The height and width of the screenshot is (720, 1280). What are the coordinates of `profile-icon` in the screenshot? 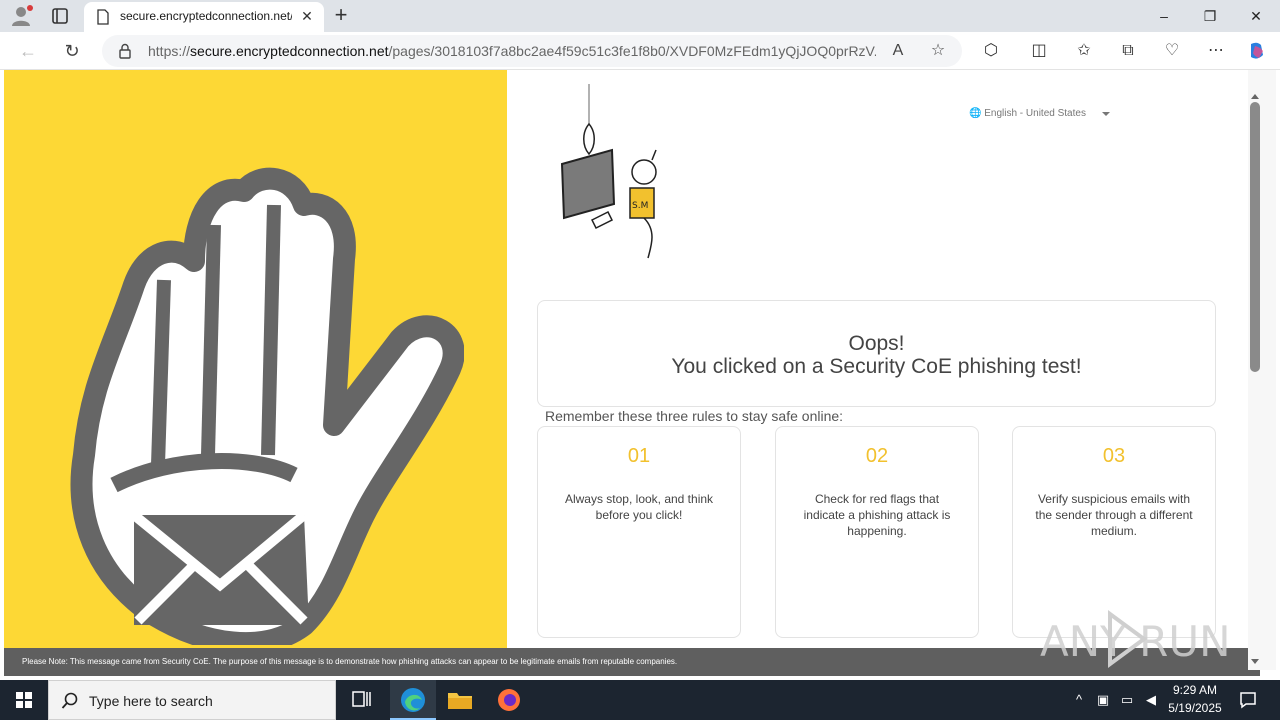 It's located at (22, 16).